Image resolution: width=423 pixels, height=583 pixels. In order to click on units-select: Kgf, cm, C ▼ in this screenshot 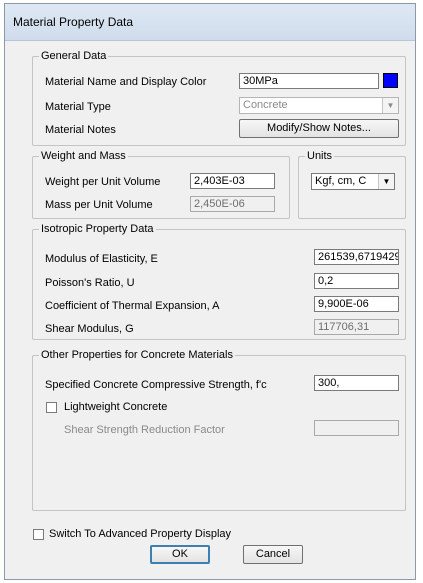, I will do `click(353, 181)`.